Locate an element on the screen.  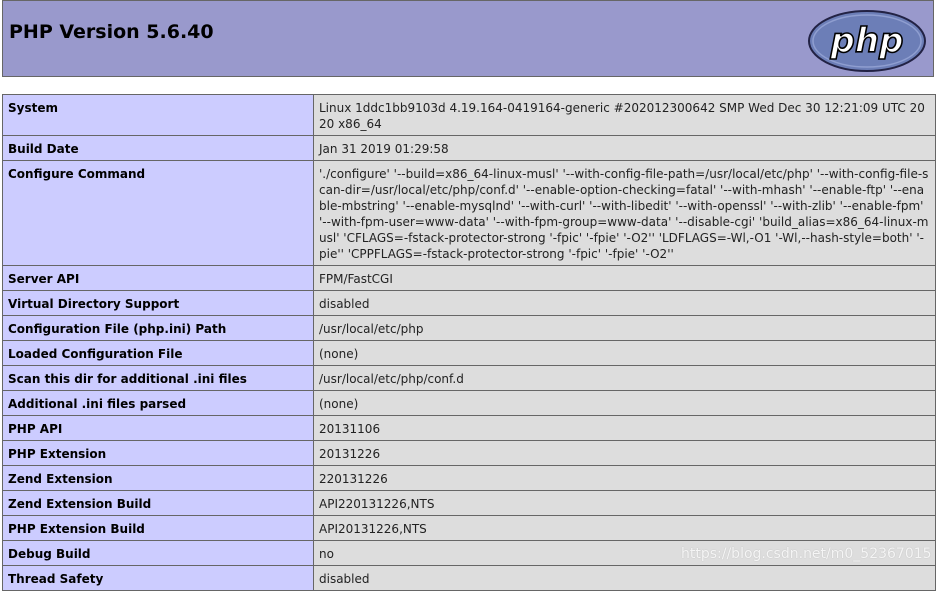
table-row: PHP Extension Build API20131226,NTS is located at coordinates (469, 528).